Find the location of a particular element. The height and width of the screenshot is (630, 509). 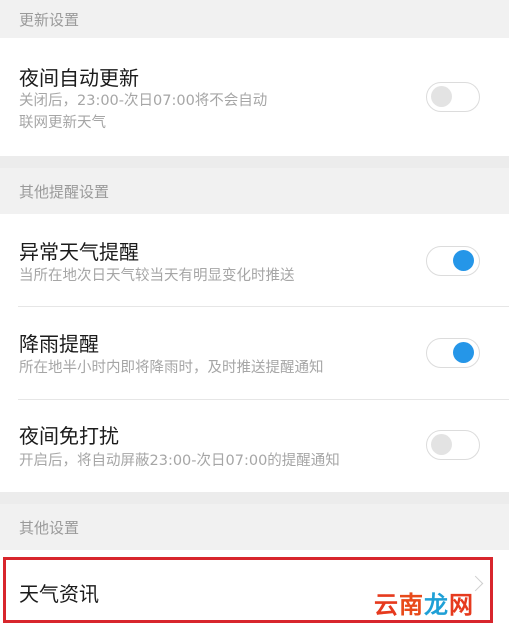

section-header-other-reminders: 其他提醒设置 is located at coordinates (254, 191).